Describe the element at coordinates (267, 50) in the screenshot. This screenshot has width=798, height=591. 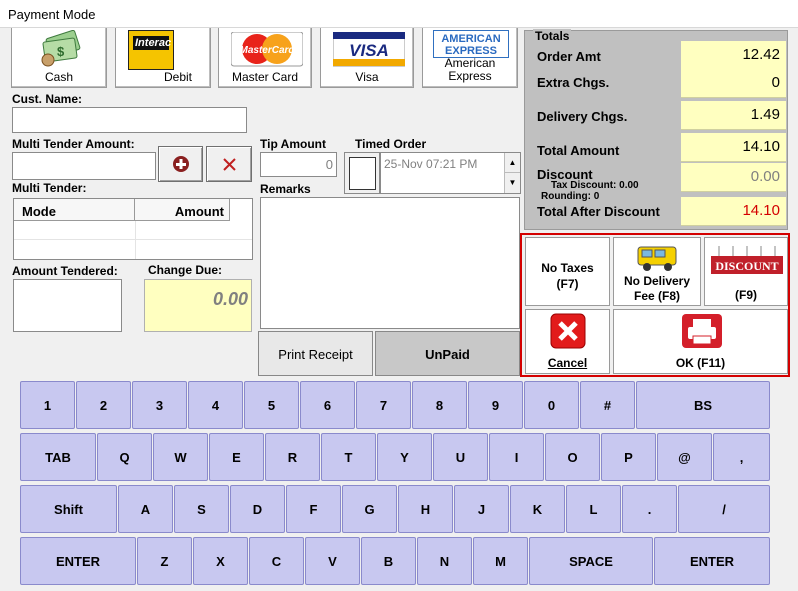
I see `mastercard-logo-text: MasterCard` at that location.